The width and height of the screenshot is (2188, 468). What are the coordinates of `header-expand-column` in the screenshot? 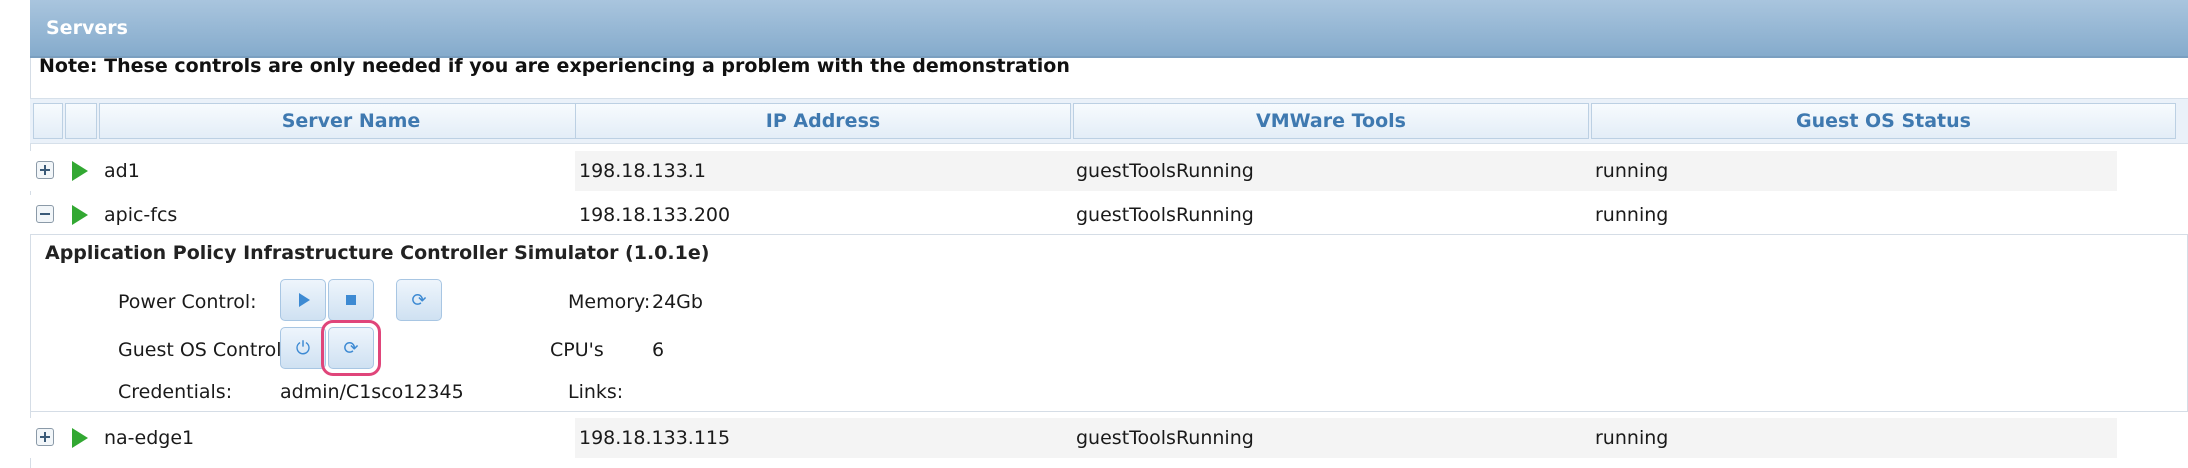 It's located at (48, 121).